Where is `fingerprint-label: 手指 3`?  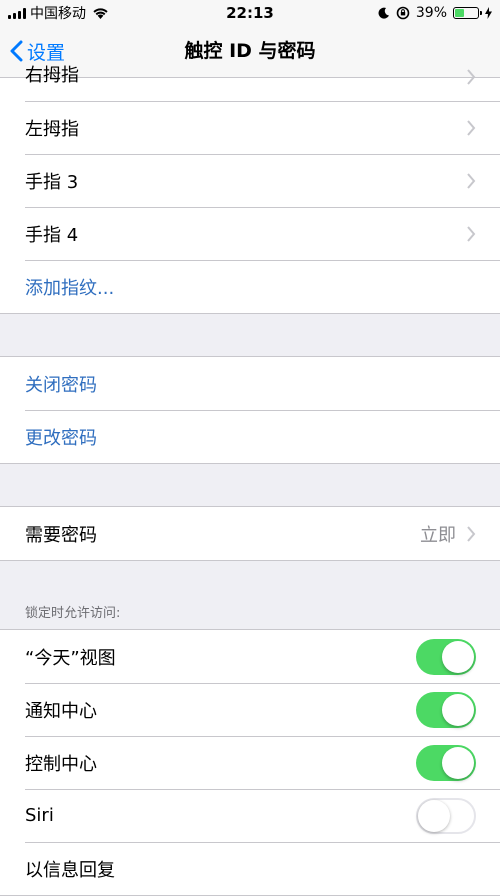
fingerprint-label: 手指 3 is located at coordinates (52, 182).